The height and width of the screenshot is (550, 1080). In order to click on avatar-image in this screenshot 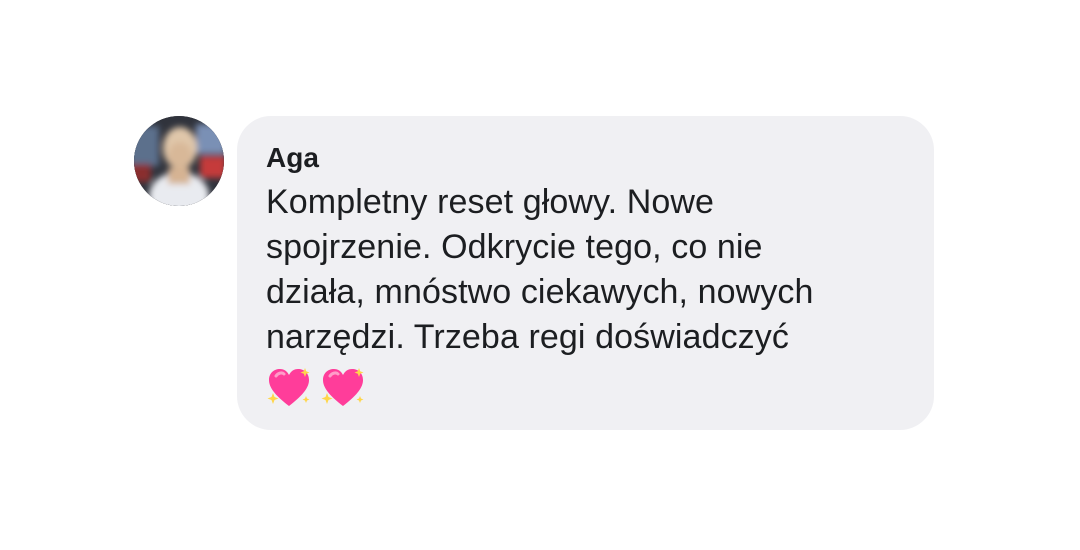, I will do `click(179, 161)`.